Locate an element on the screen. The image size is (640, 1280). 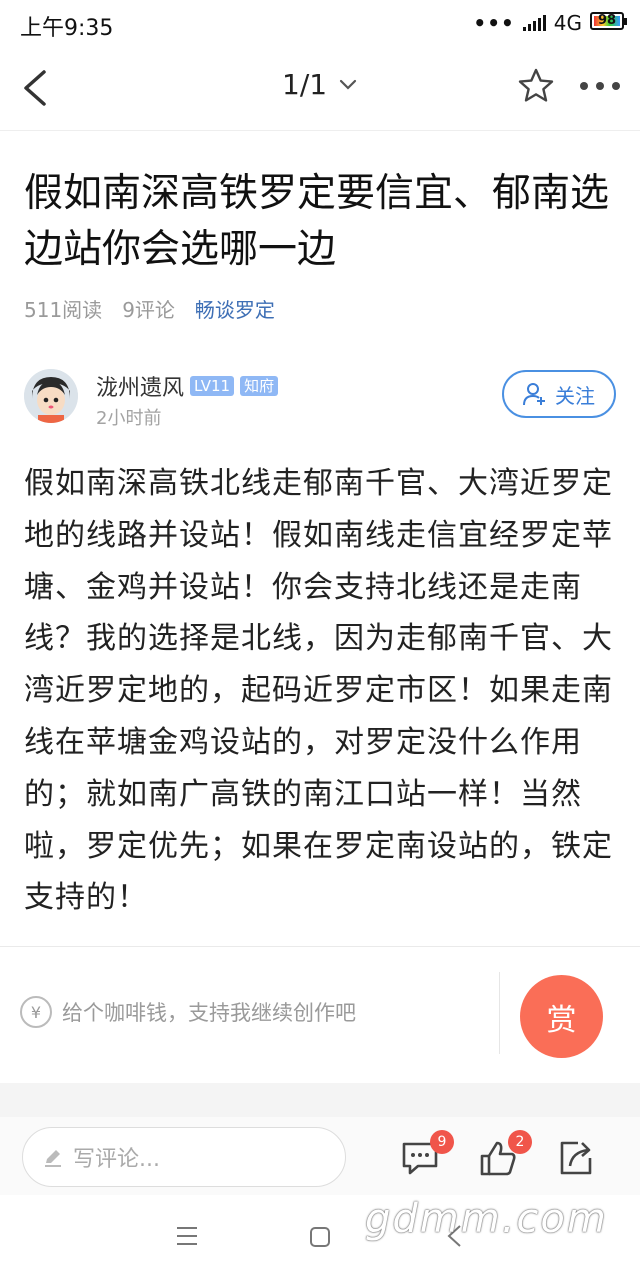
post-meta: 511阅读 9评论 畅谈罗定 is located at coordinates (149, 308).